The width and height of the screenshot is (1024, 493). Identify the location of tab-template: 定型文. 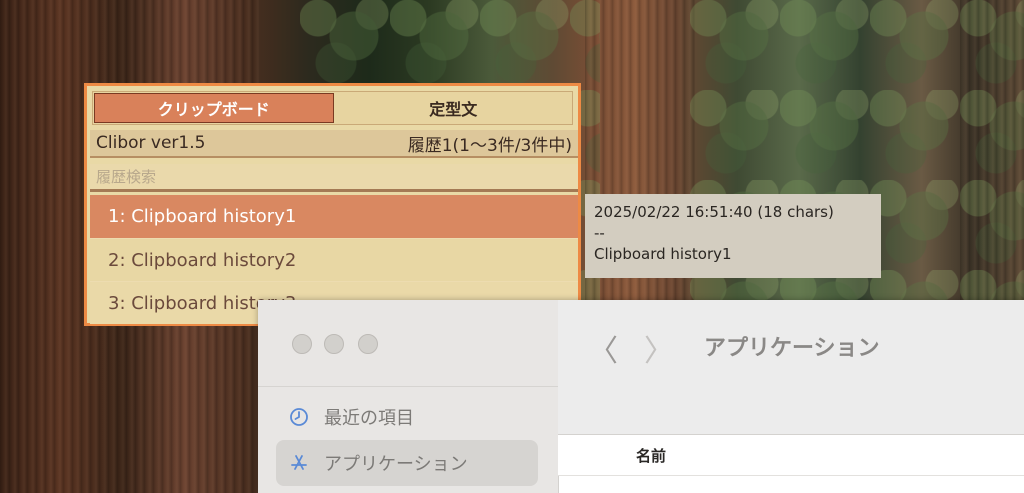
(454, 108).